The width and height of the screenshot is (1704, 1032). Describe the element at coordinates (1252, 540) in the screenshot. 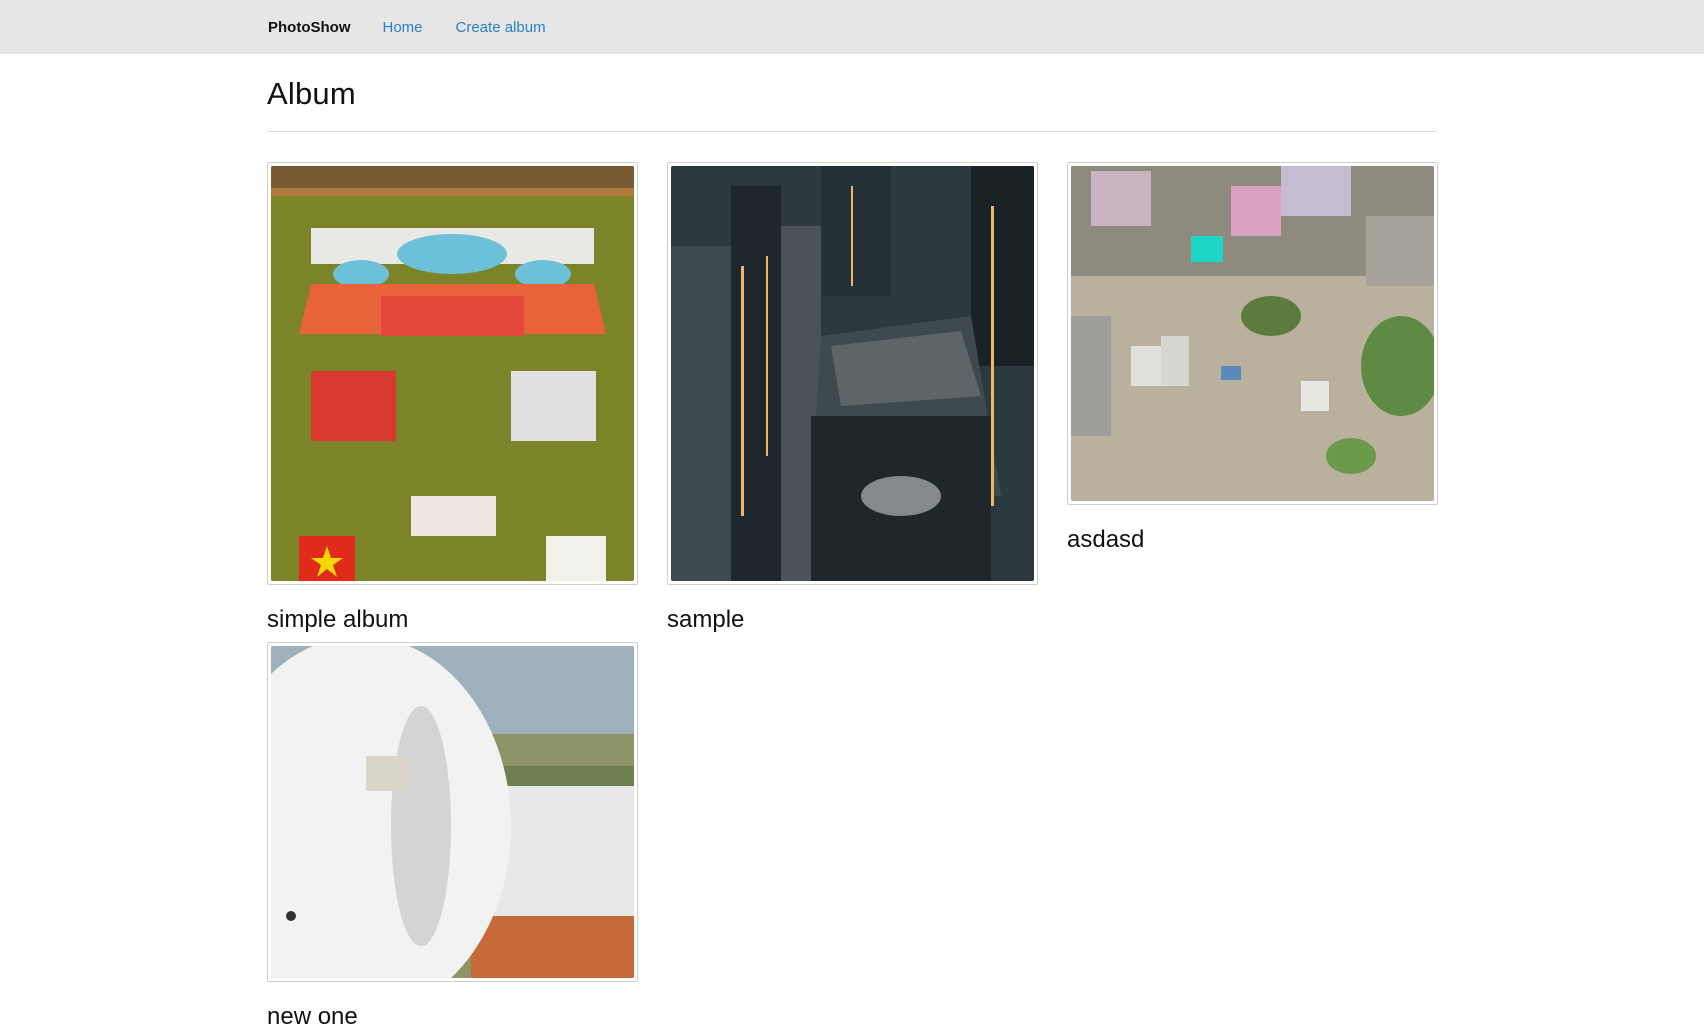

I see `album-title: asdasd` at that location.